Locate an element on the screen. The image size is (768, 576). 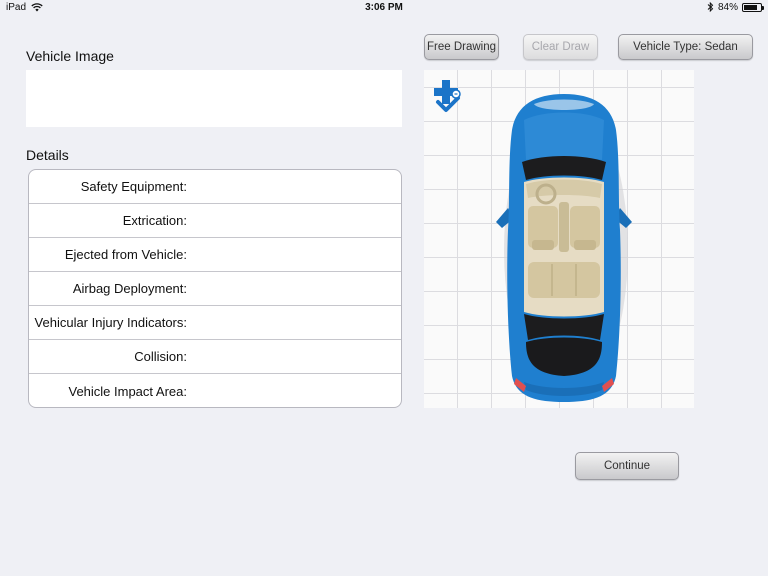
clear-draw-button: Clear Draw is located at coordinates (560, 47).